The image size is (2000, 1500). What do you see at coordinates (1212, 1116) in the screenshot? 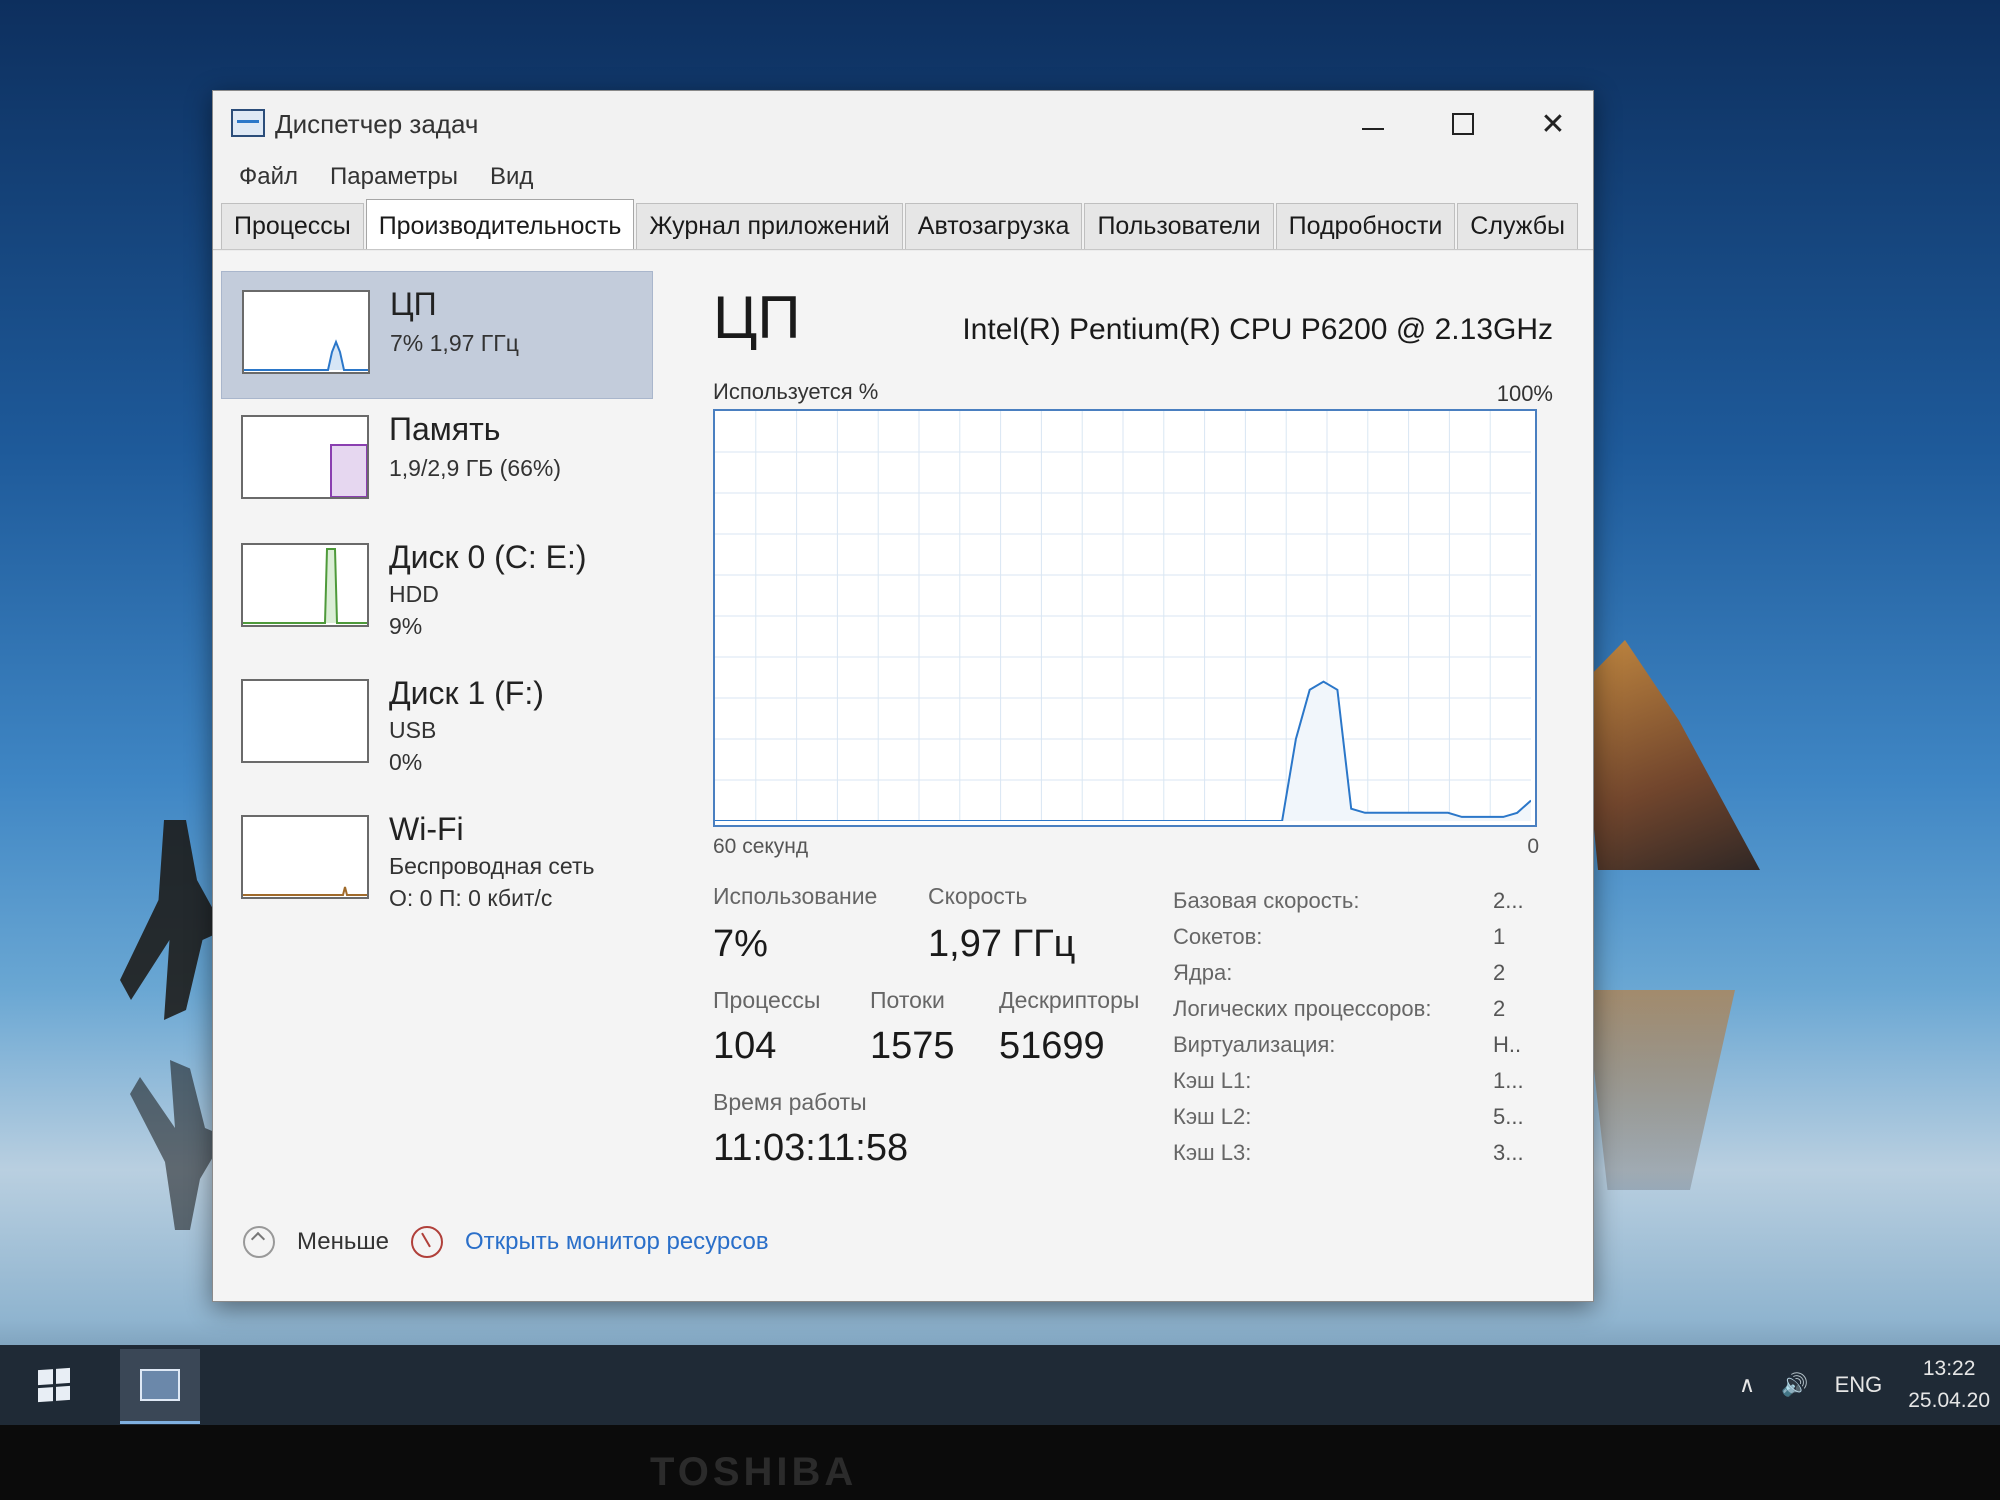
I see `info-key: Кэш L2:` at bounding box center [1212, 1116].